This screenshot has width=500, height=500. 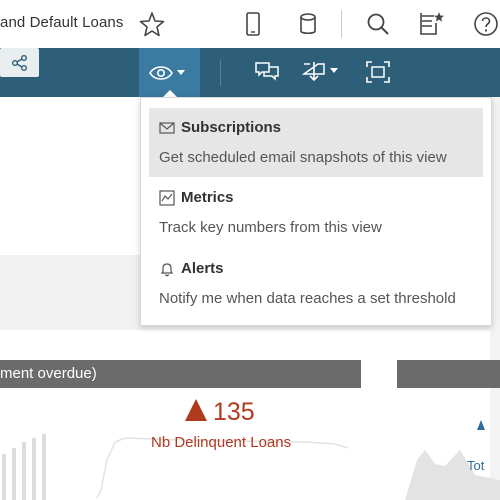 I want to click on menu-item-metrics: Metrics Track key numbers from this view, so click(x=316, y=212).